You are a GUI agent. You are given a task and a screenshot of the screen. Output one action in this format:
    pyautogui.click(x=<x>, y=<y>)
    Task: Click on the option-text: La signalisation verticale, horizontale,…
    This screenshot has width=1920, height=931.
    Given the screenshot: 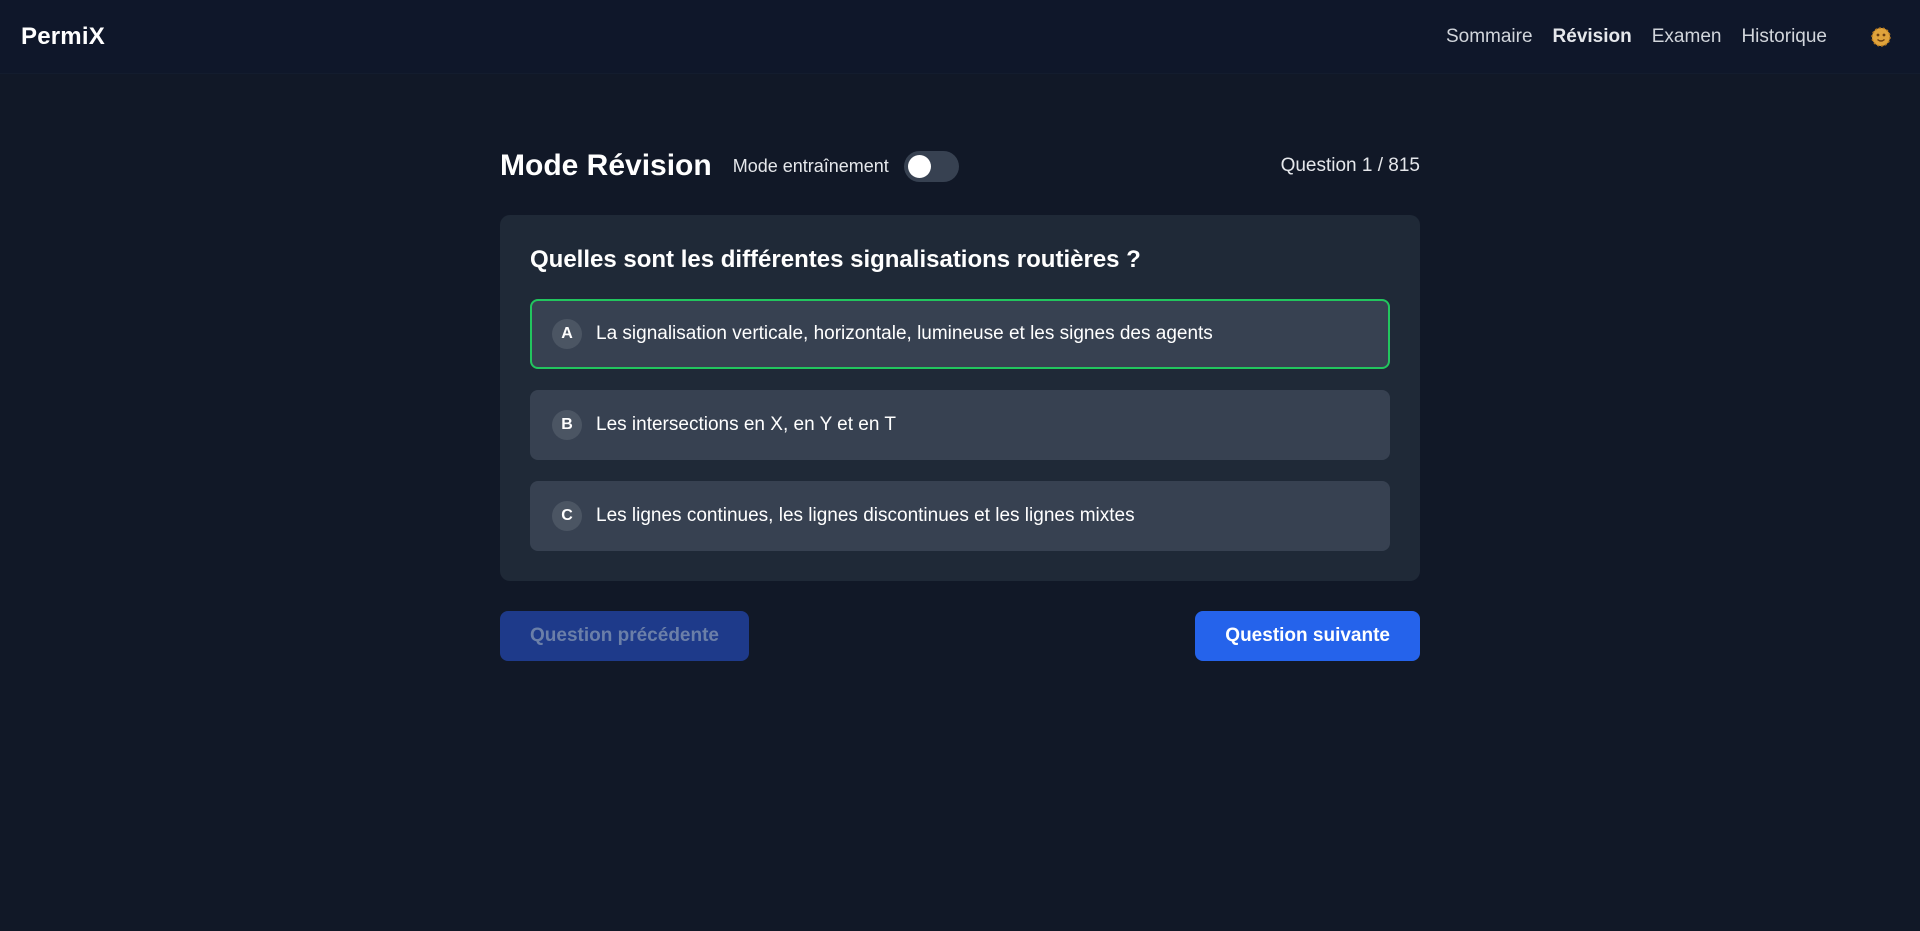 What is the action you would take?
    pyautogui.click(x=904, y=333)
    